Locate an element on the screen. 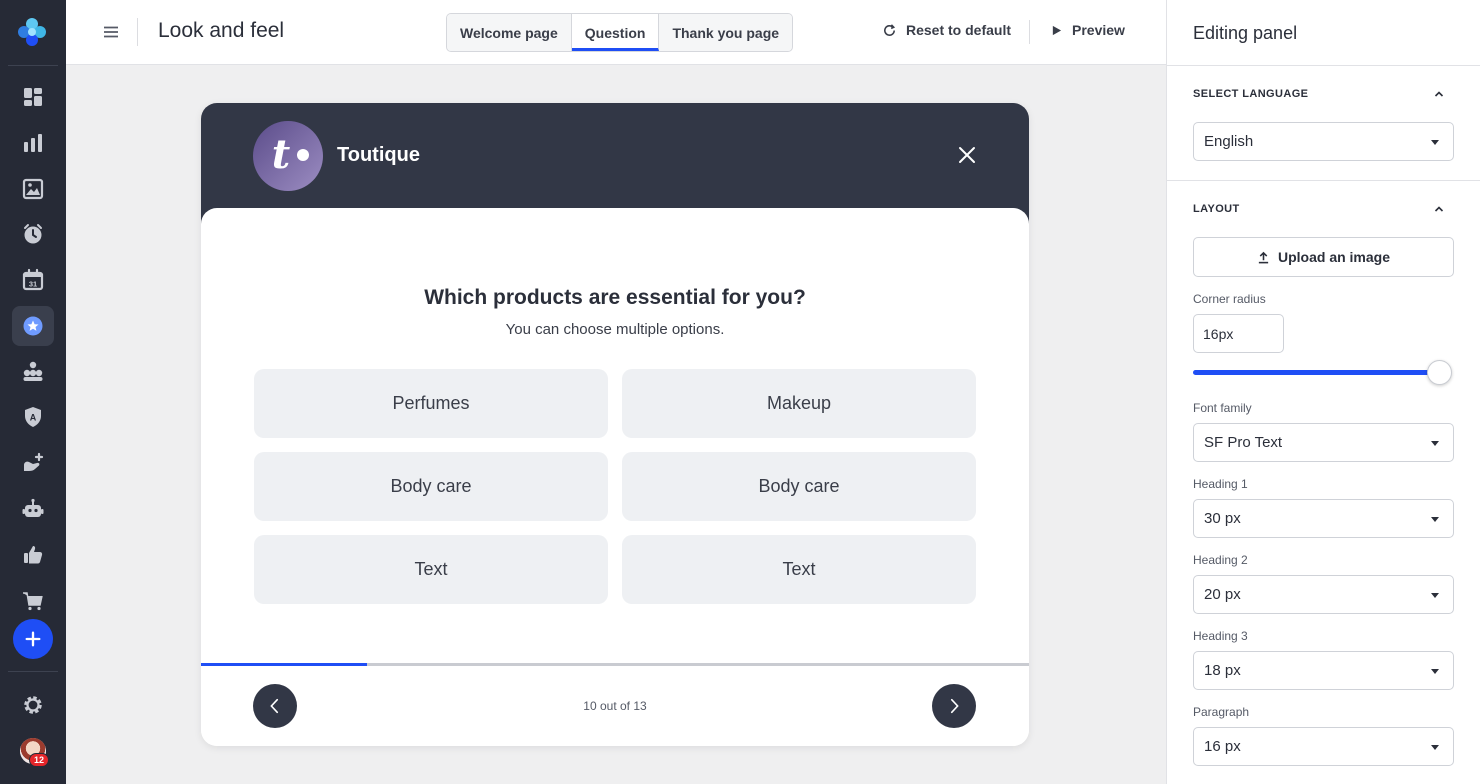 Image resolution: width=1480 pixels, height=784 pixels. page-counter: 10 out of 13 is located at coordinates (615, 706).